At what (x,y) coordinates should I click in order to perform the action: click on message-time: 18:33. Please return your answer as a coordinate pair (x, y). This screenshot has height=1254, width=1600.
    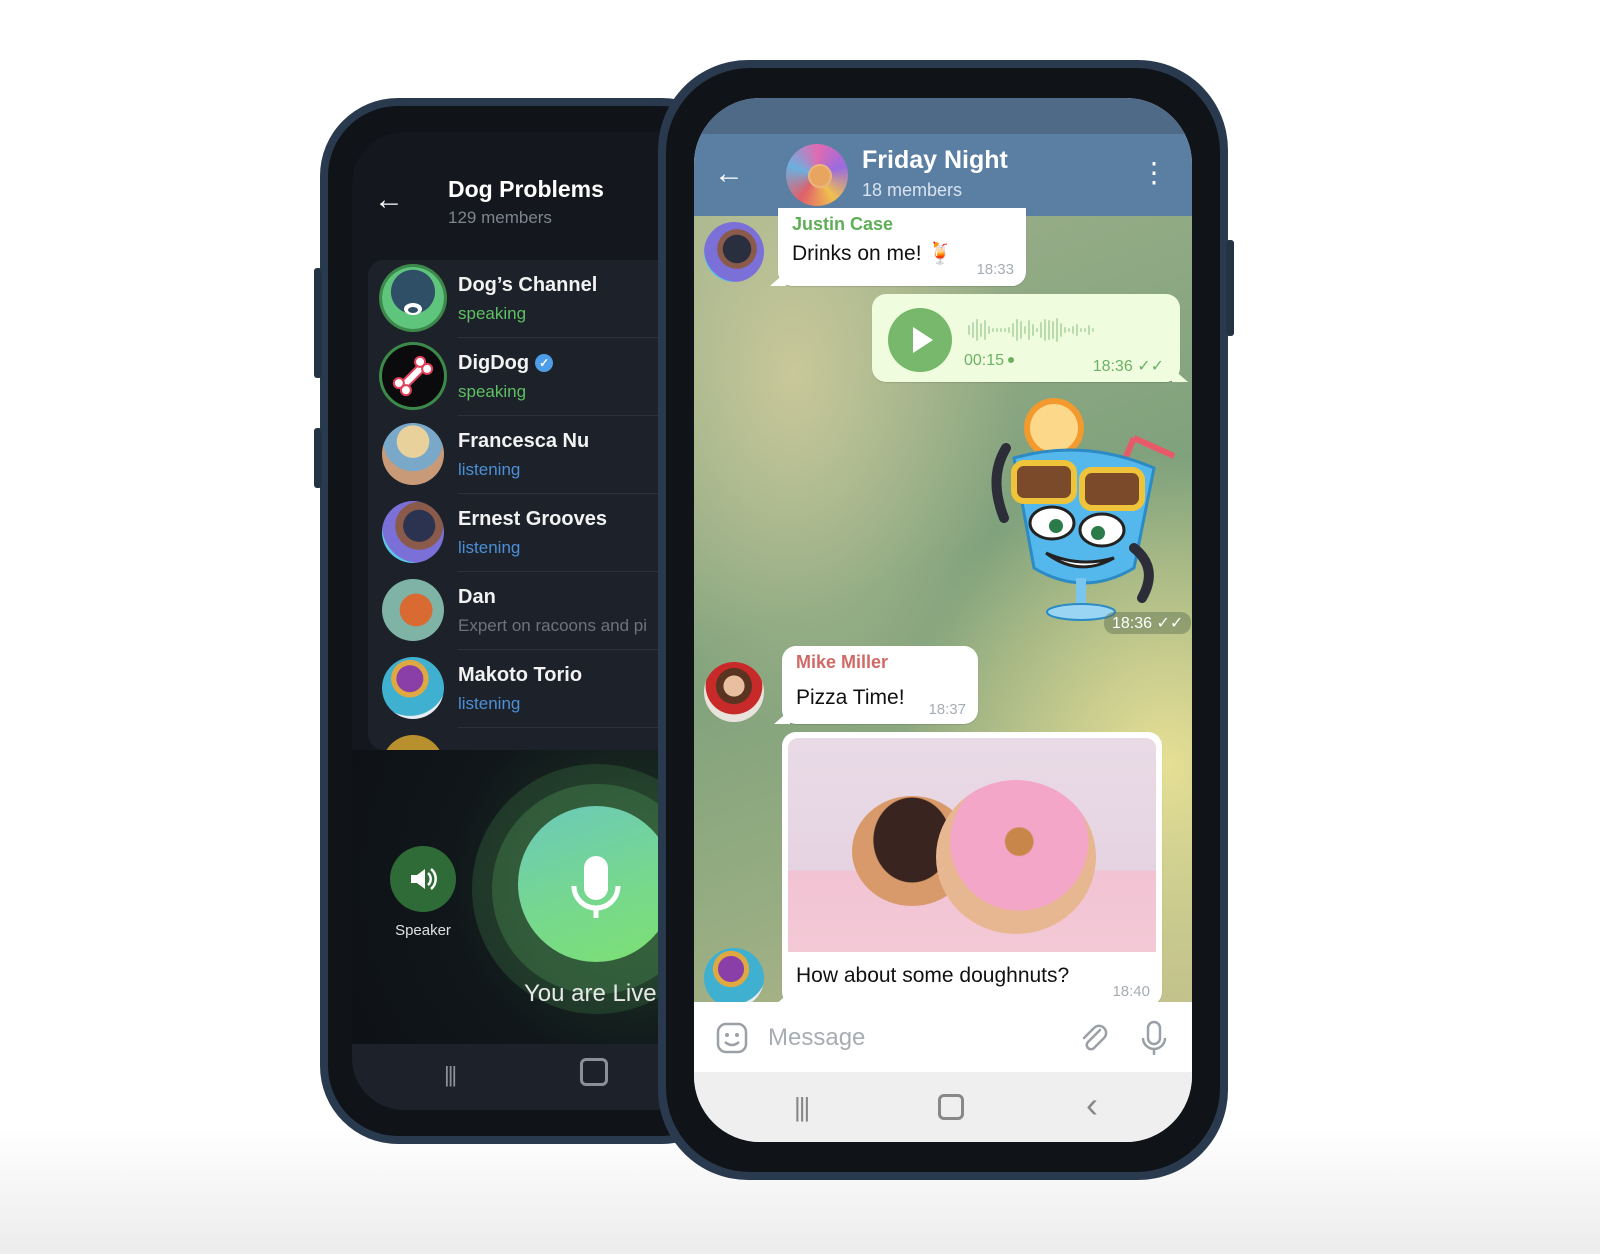
    Looking at the image, I should click on (995, 269).